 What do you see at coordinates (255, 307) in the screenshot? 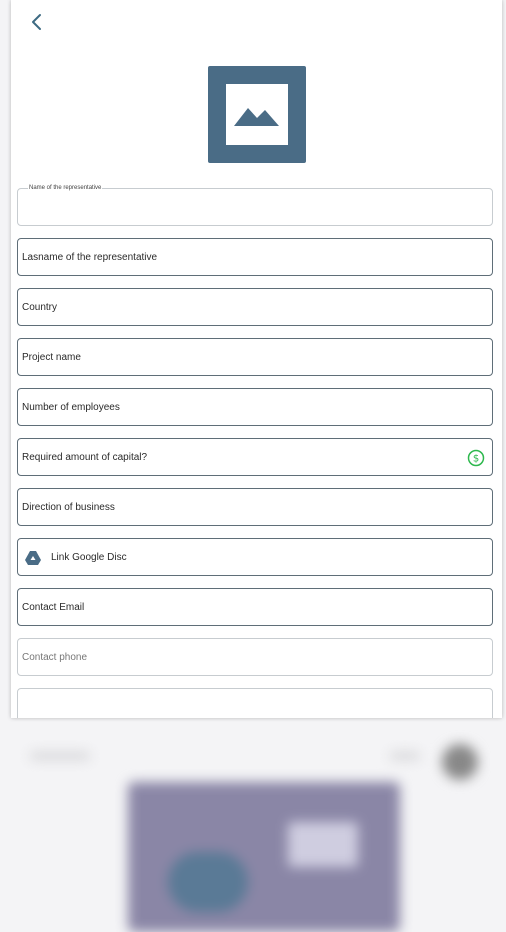
I see `country-field: Country` at bounding box center [255, 307].